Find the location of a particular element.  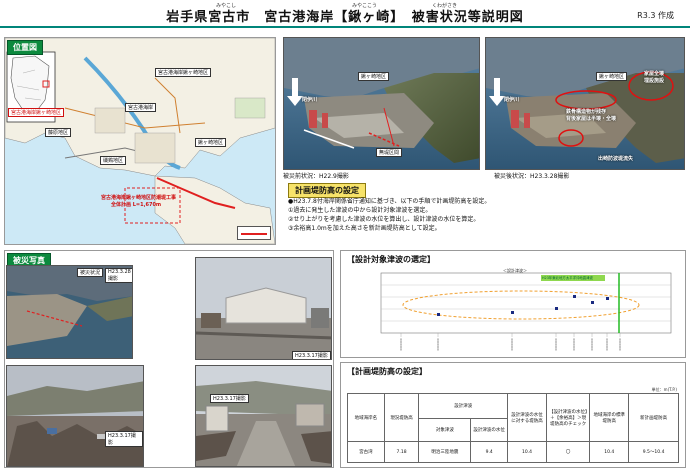

th-local: 地域海岸の標準堤防高 is located at coordinates (609, 417).